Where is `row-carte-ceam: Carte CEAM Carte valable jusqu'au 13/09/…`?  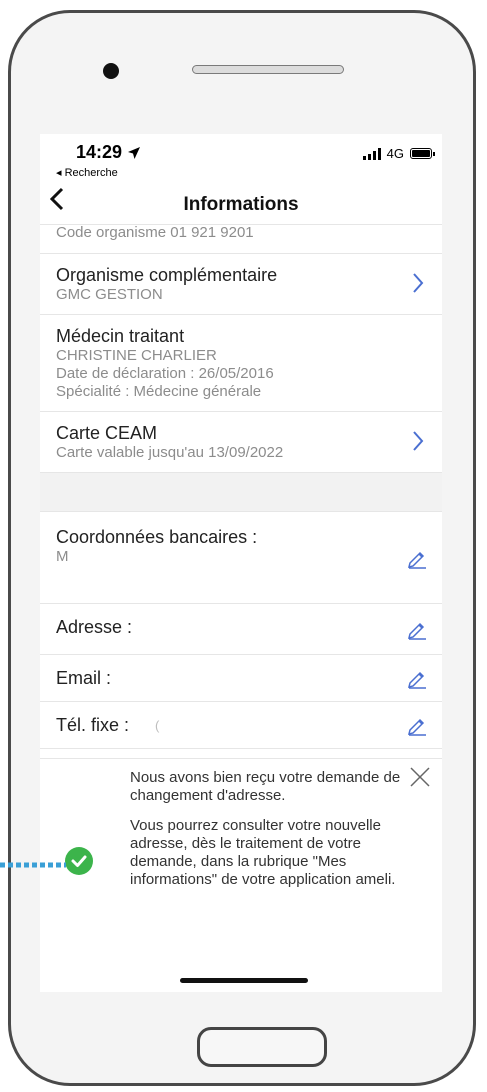
row-carte-ceam: Carte CEAM Carte valable jusqu'au 13/09/… is located at coordinates (241, 442).